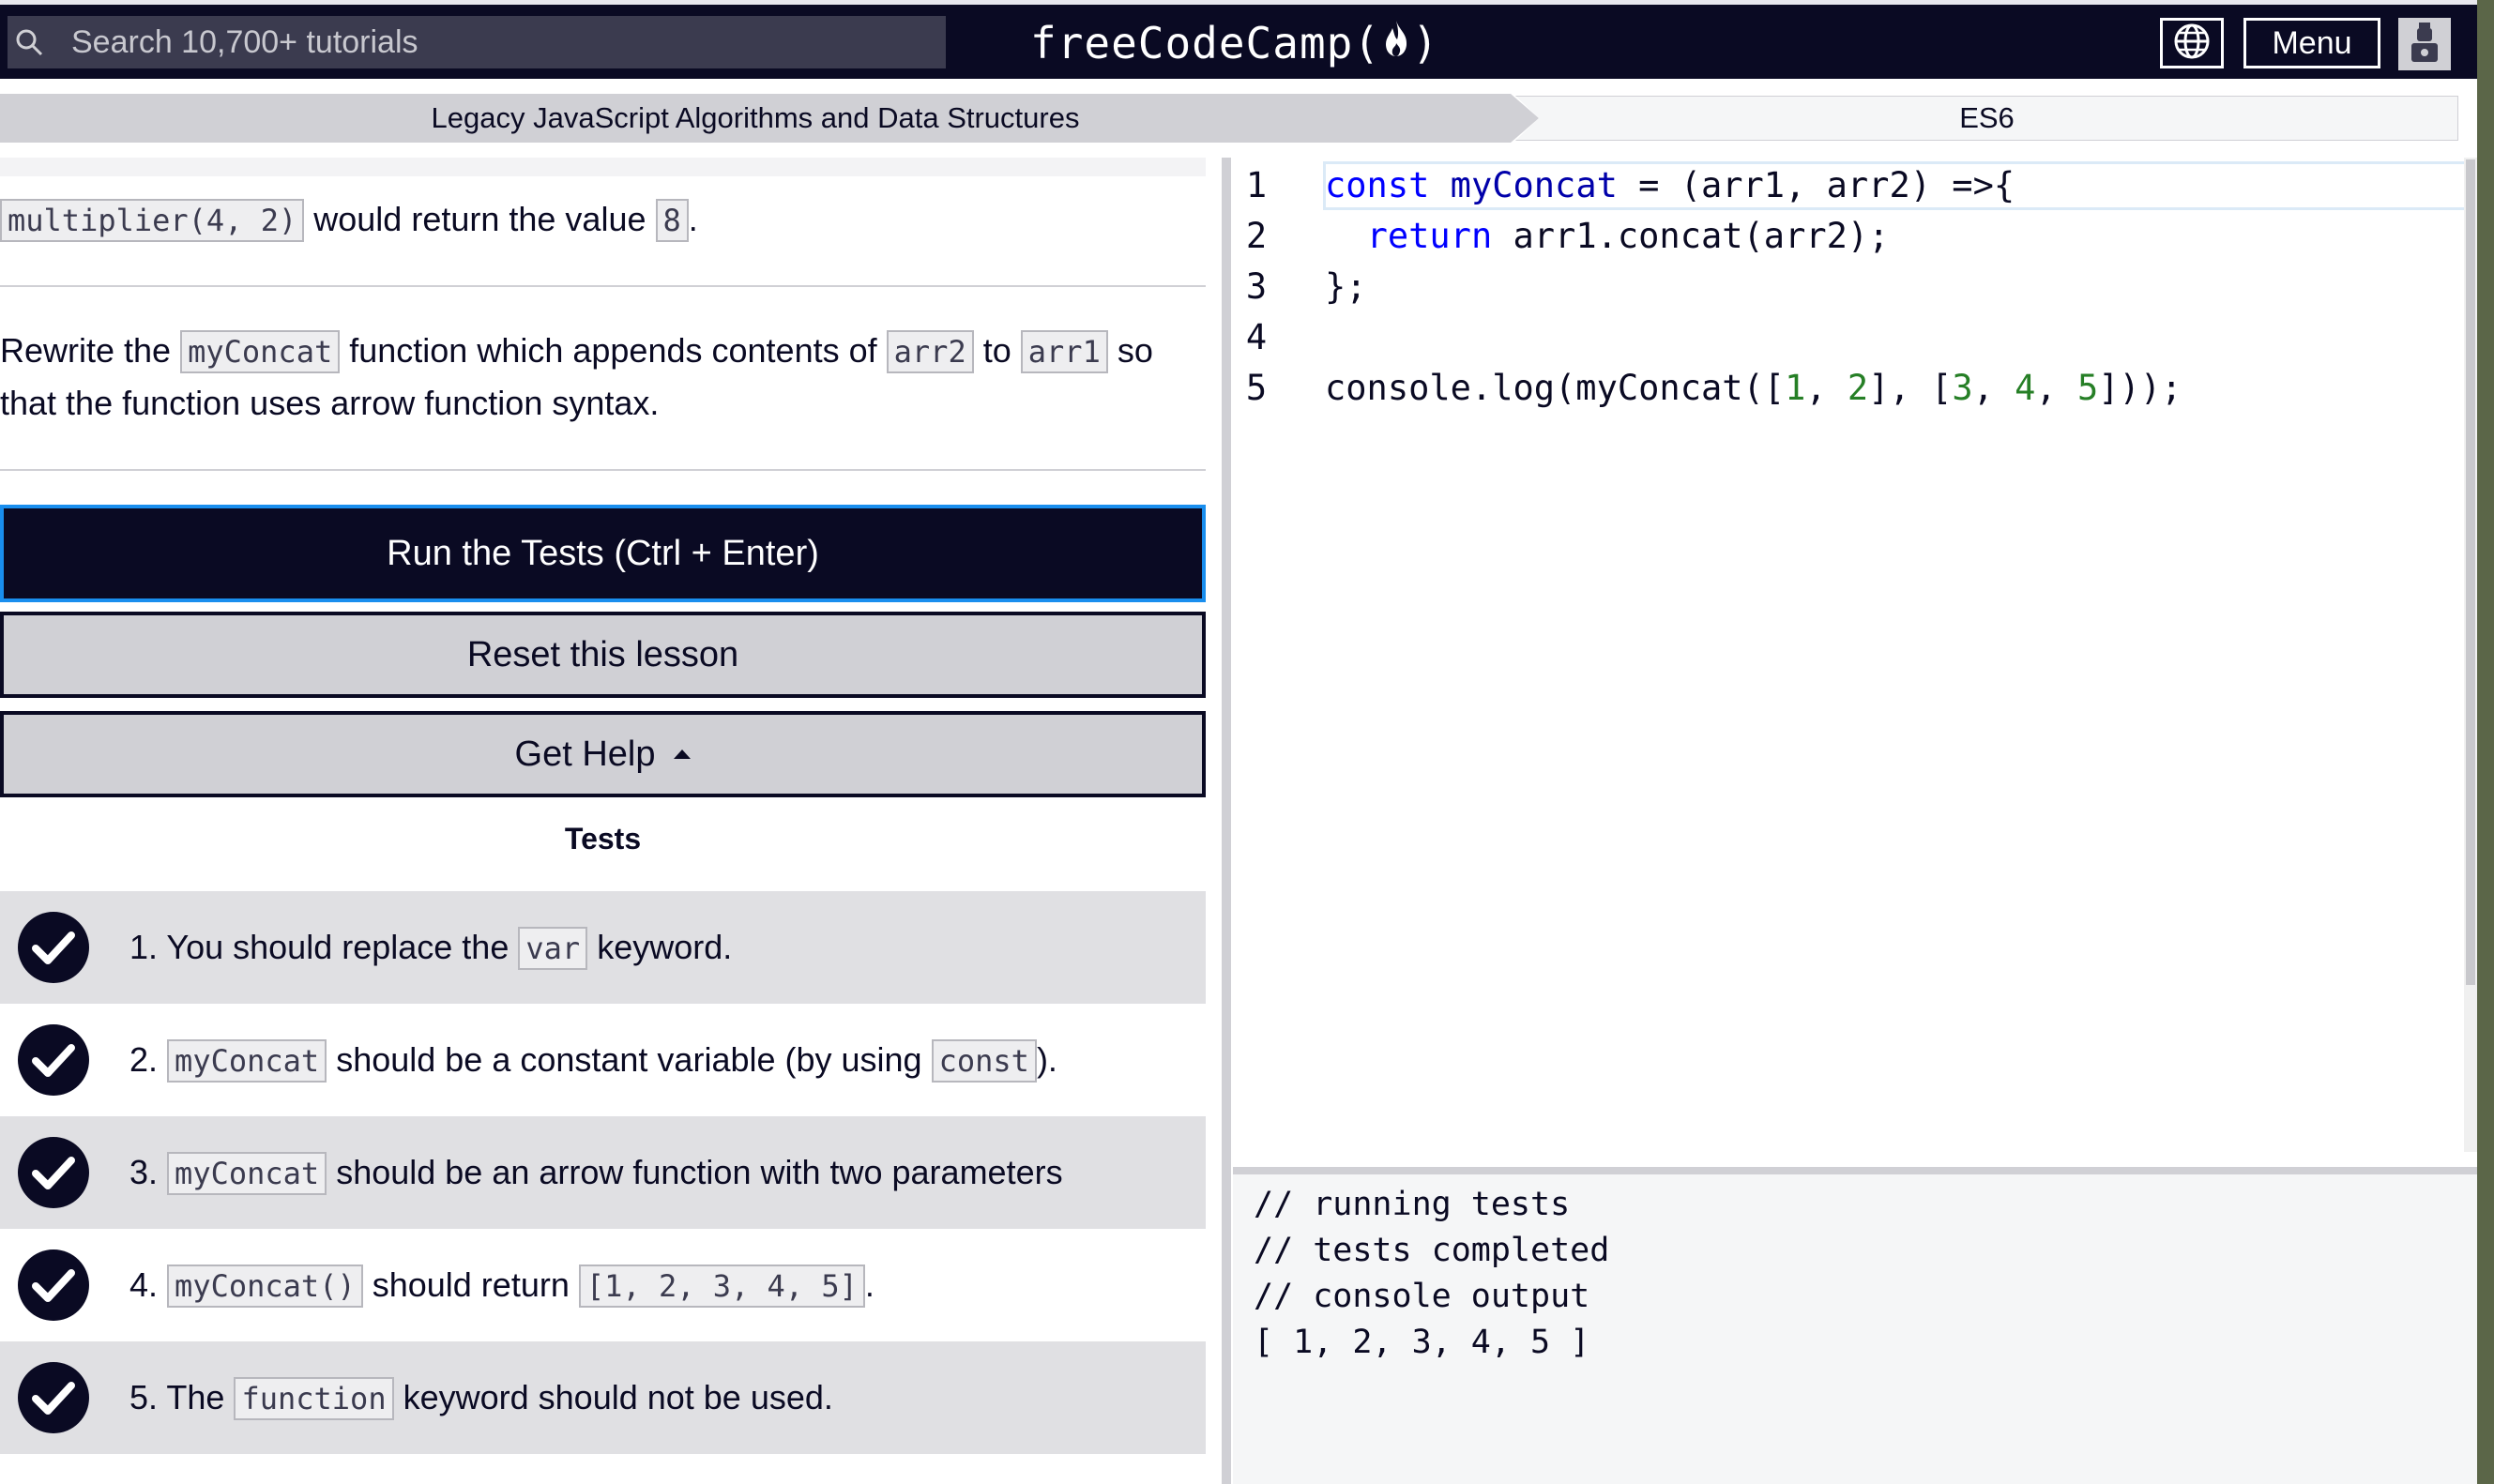  Describe the element at coordinates (1429, 236) in the screenshot. I see `keyword-token: return` at that location.